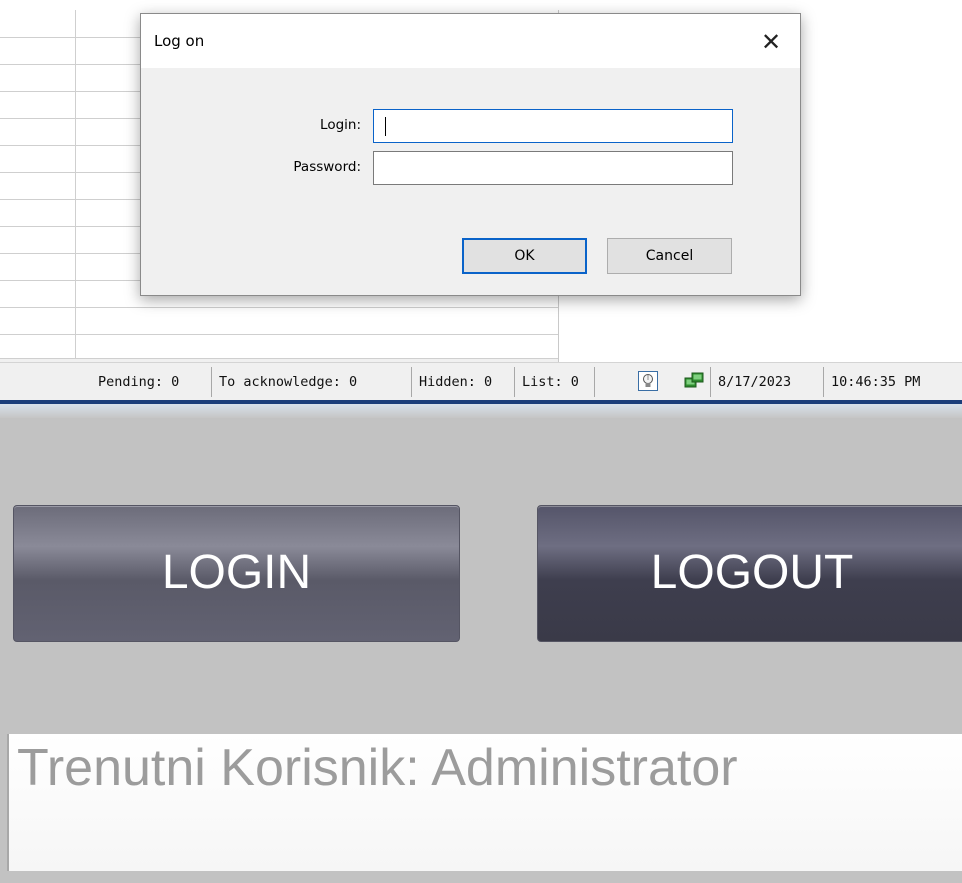 The height and width of the screenshot is (883, 962). What do you see at coordinates (755, 382) in the screenshot?
I see `status-date: 8/17/2023` at bounding box center [755, 382].